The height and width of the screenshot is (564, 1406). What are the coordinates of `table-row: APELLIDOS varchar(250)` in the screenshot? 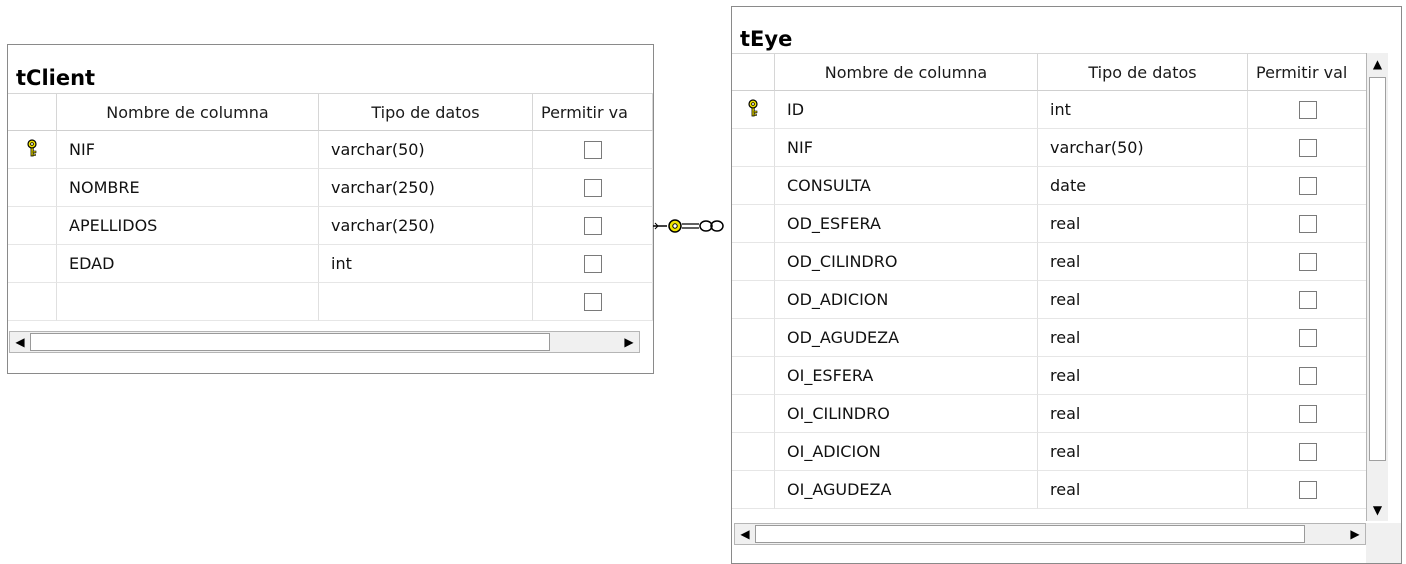 It's located at (330, 226).